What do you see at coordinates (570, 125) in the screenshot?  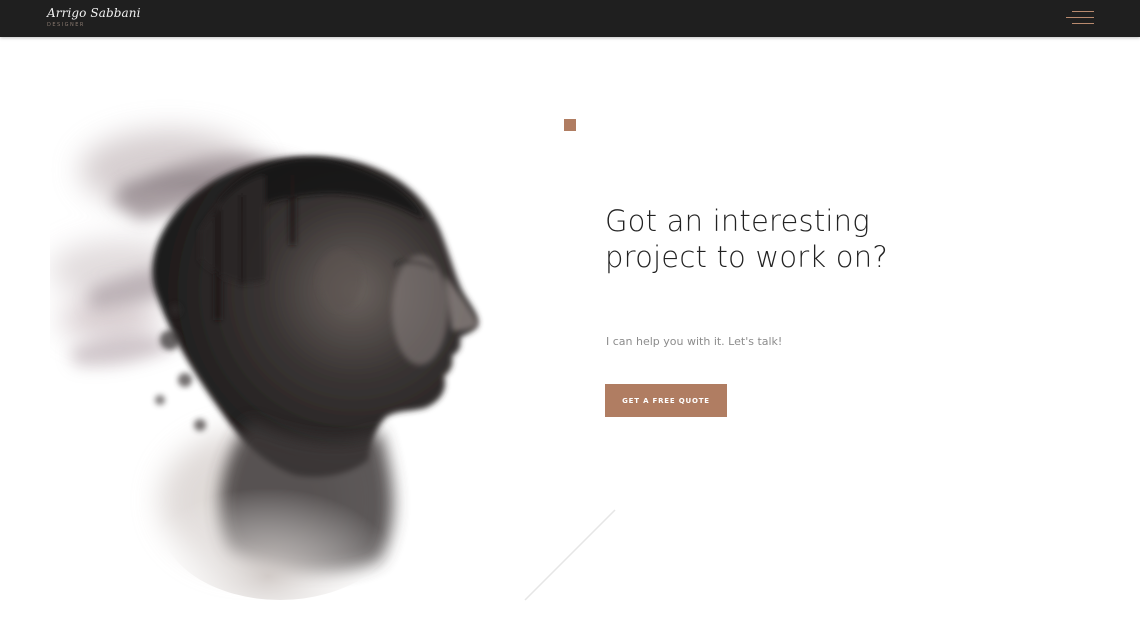 I see `accent-square` at bounding box center [570, 125].